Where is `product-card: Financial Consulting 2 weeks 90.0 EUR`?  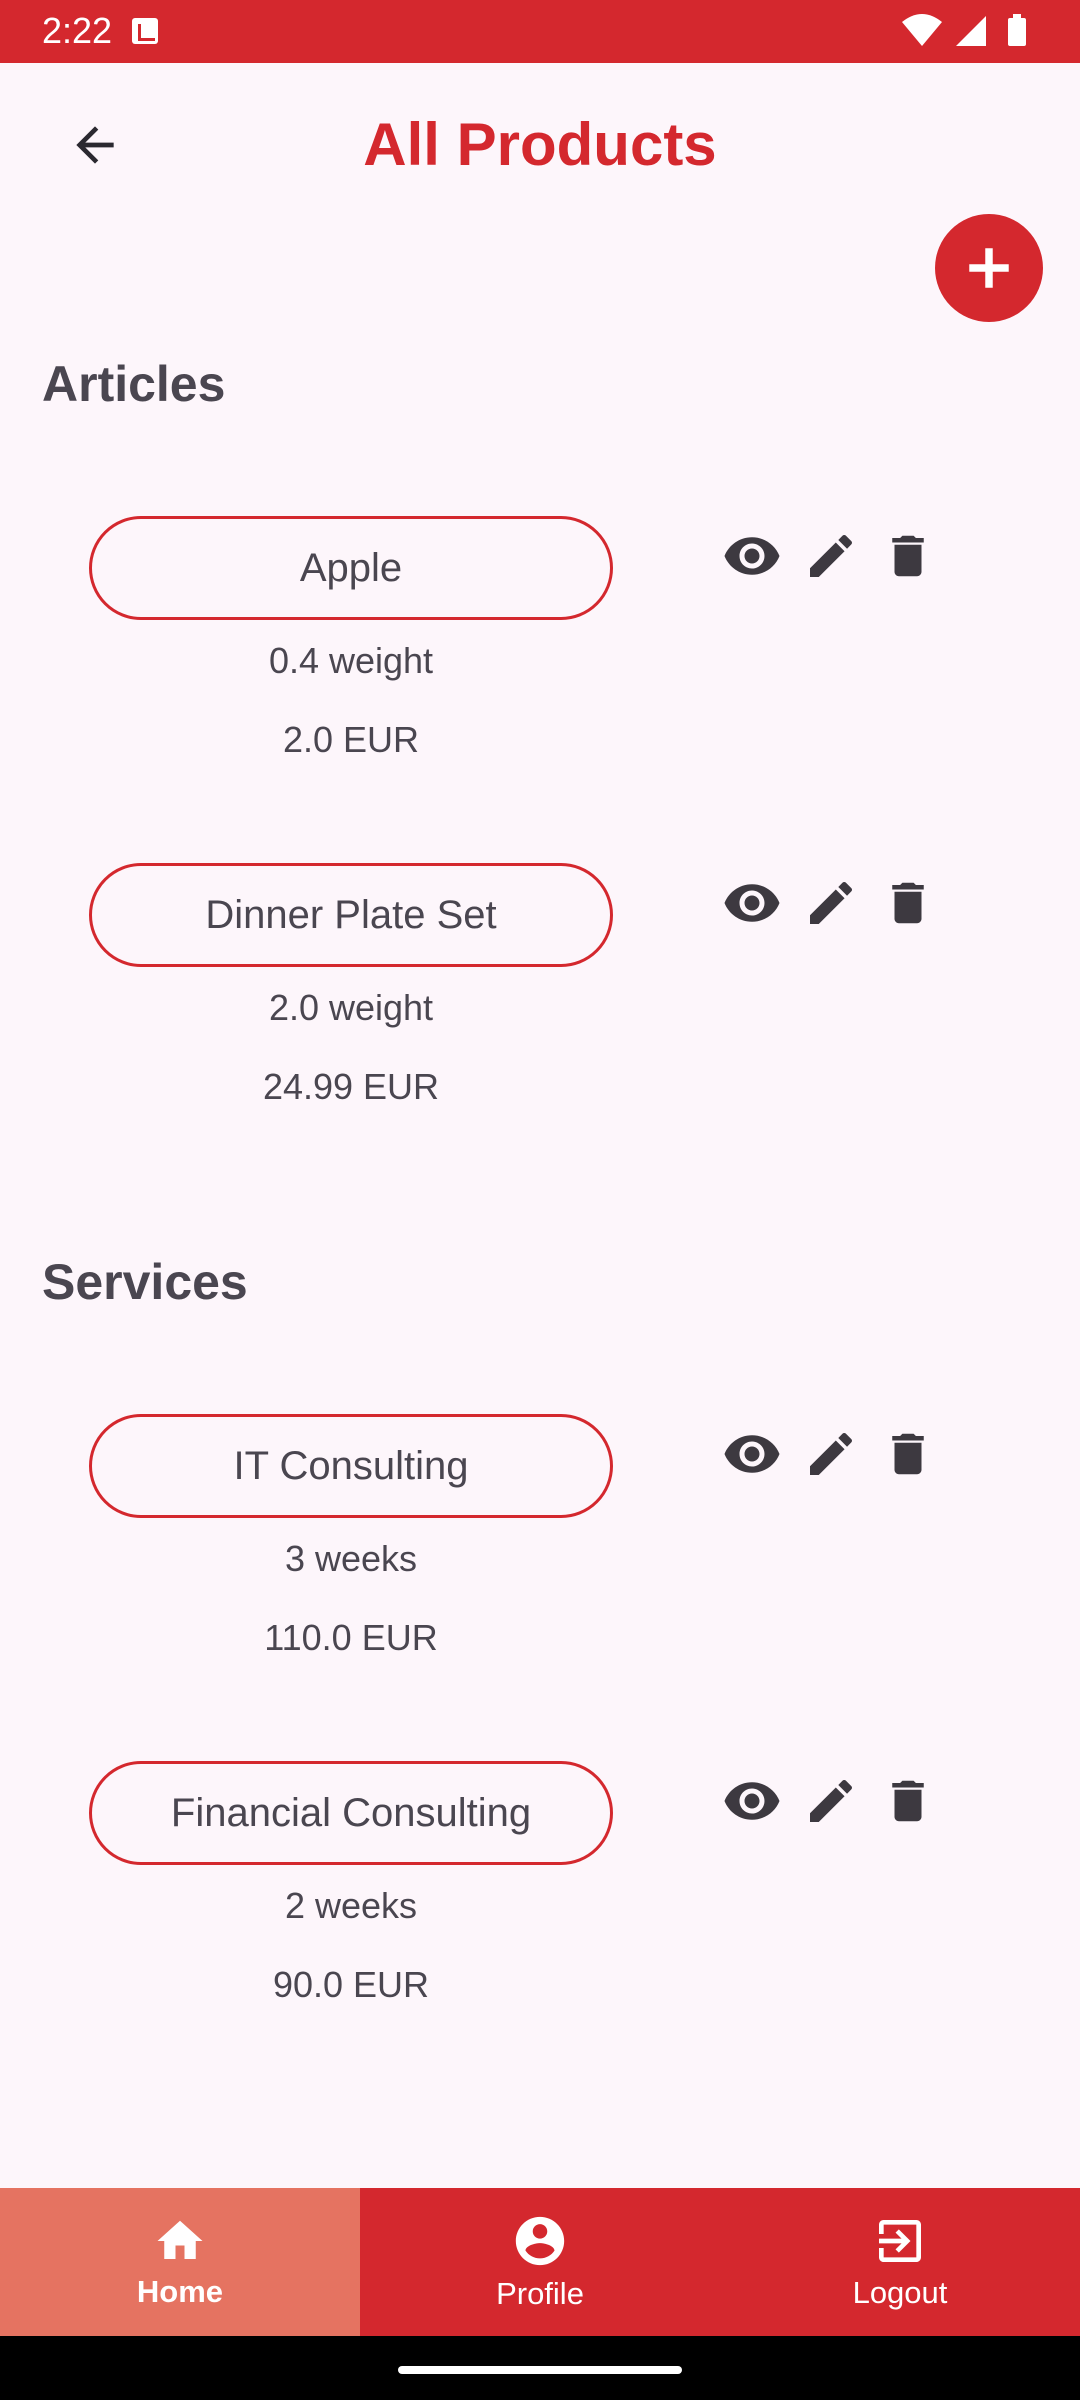 product-card: Financial Consulting 2 weeks 90.0 EUR is located at coordinates (540, 1891).